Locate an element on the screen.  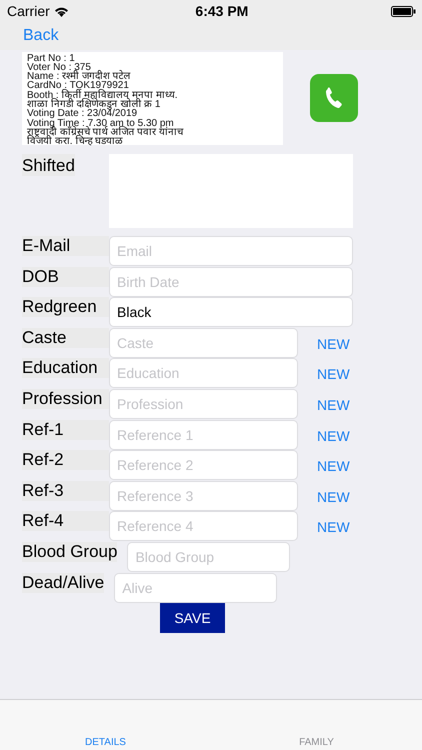
field-label: Shifted is located at coordinates (48, 165).